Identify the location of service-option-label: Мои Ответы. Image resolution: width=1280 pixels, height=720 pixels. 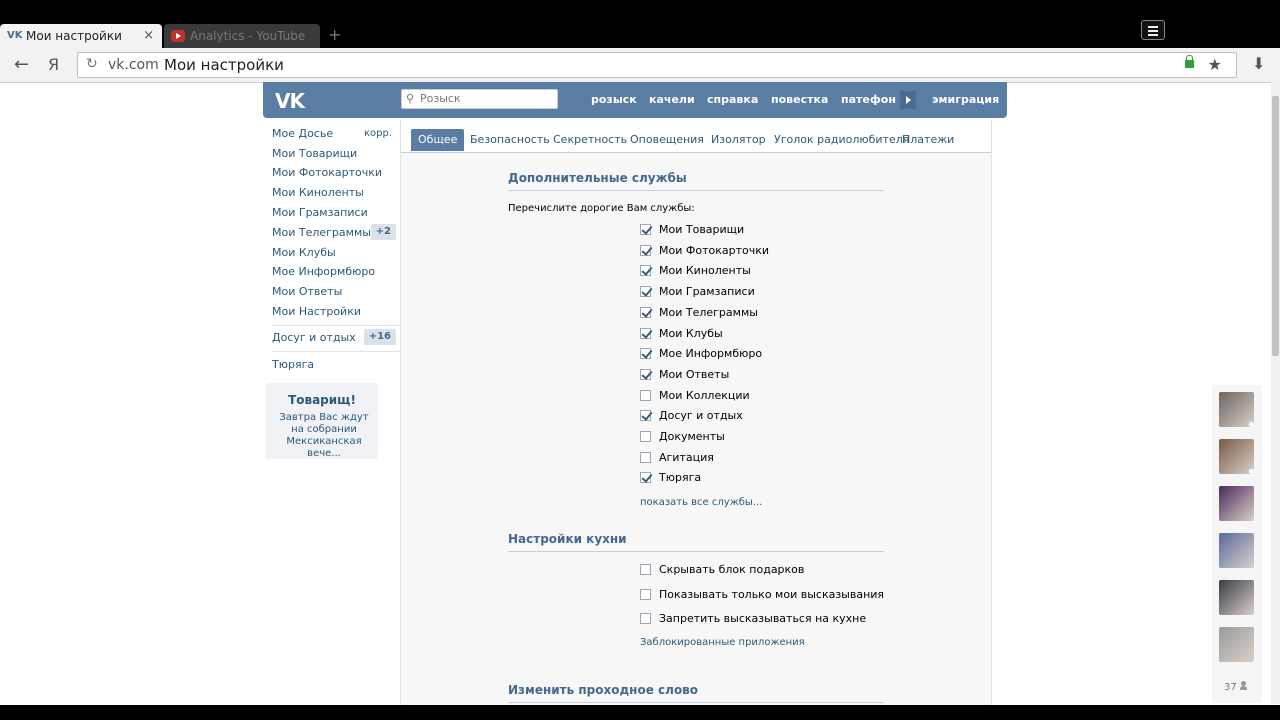
(694, 374).